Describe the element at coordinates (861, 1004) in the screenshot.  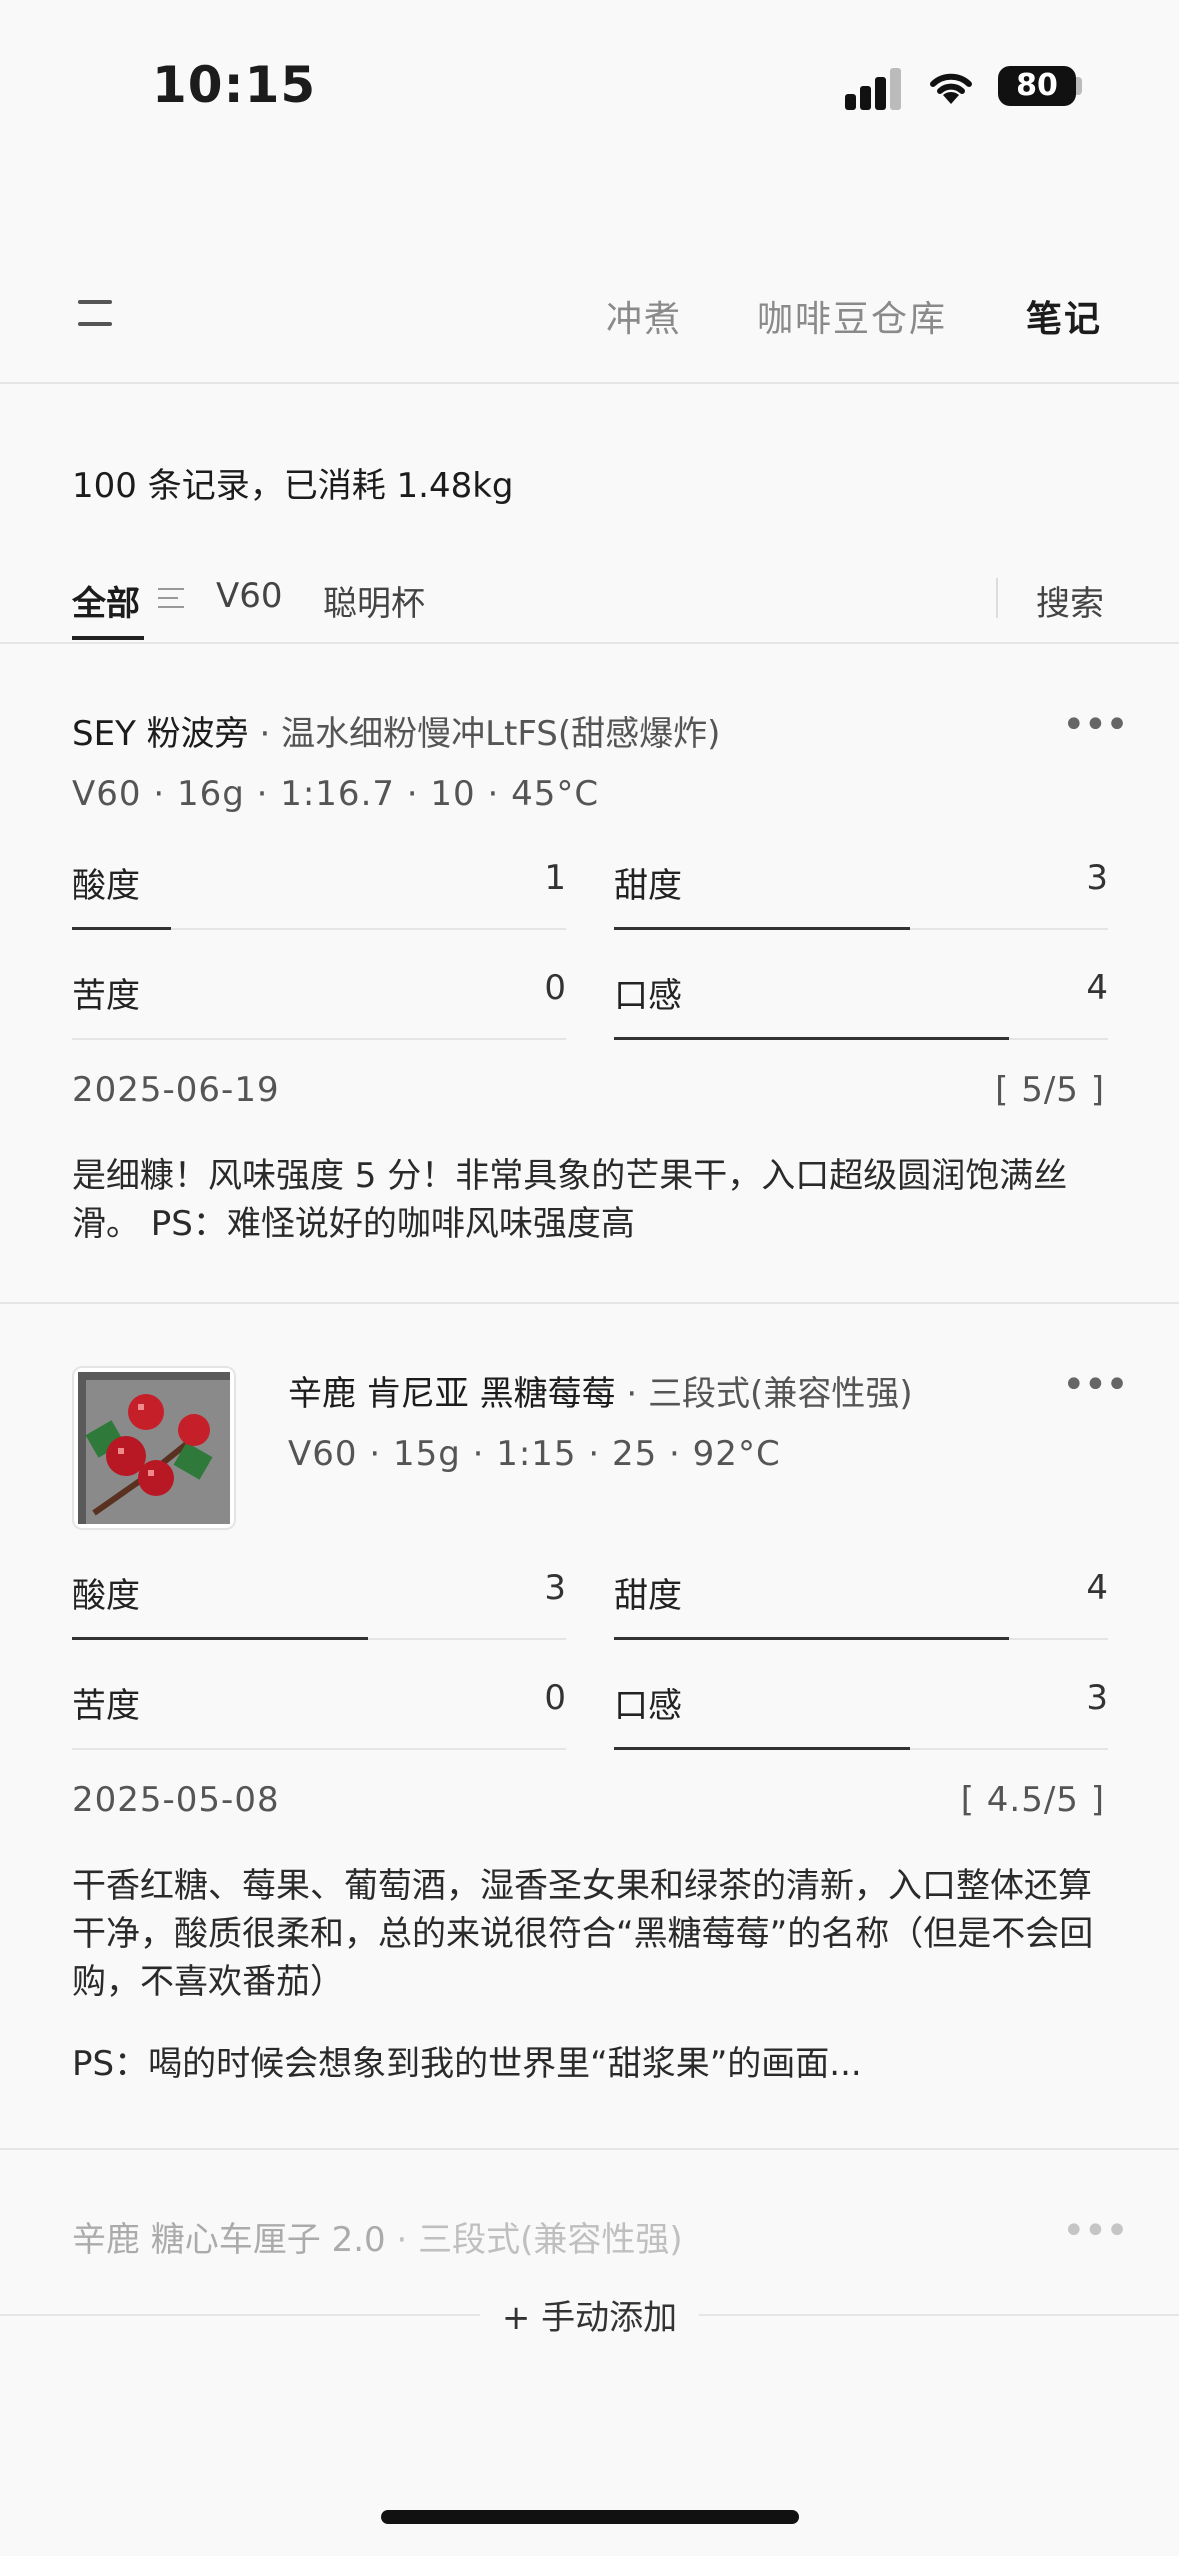
I see `metric-mouthfeel: 口感 4` at that location.